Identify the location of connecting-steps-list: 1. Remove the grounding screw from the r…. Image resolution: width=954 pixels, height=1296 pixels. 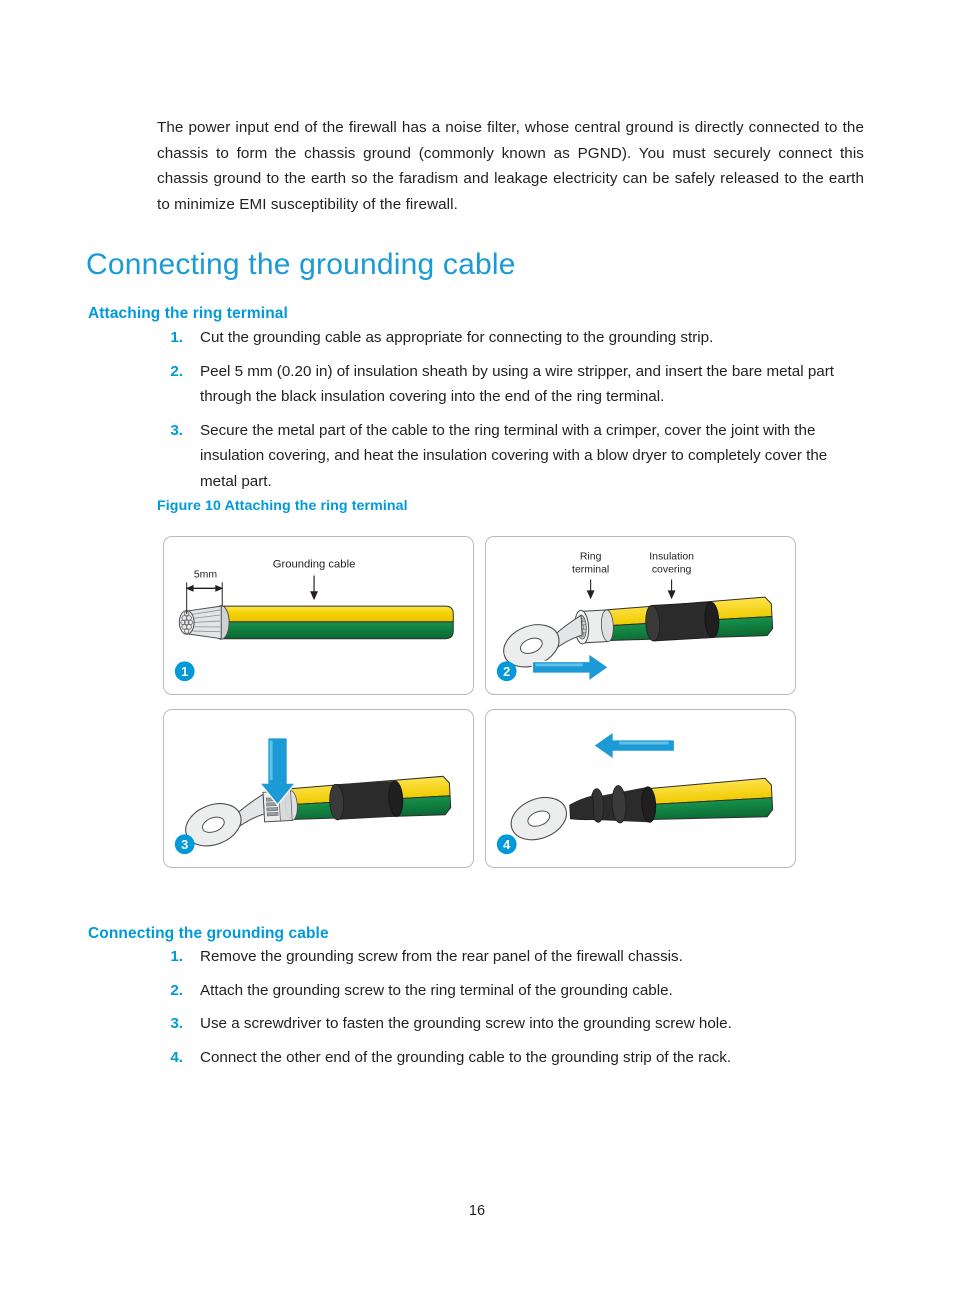
(510, 1011).